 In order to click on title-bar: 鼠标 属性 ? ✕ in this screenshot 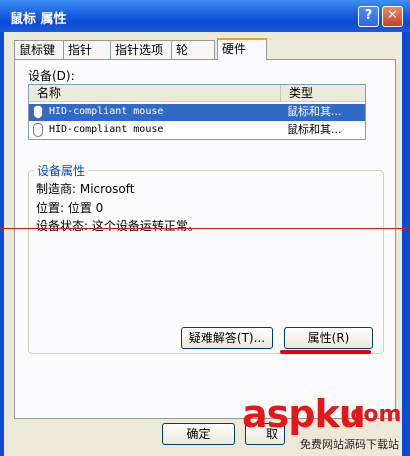, I will do `click(205, 16)`.